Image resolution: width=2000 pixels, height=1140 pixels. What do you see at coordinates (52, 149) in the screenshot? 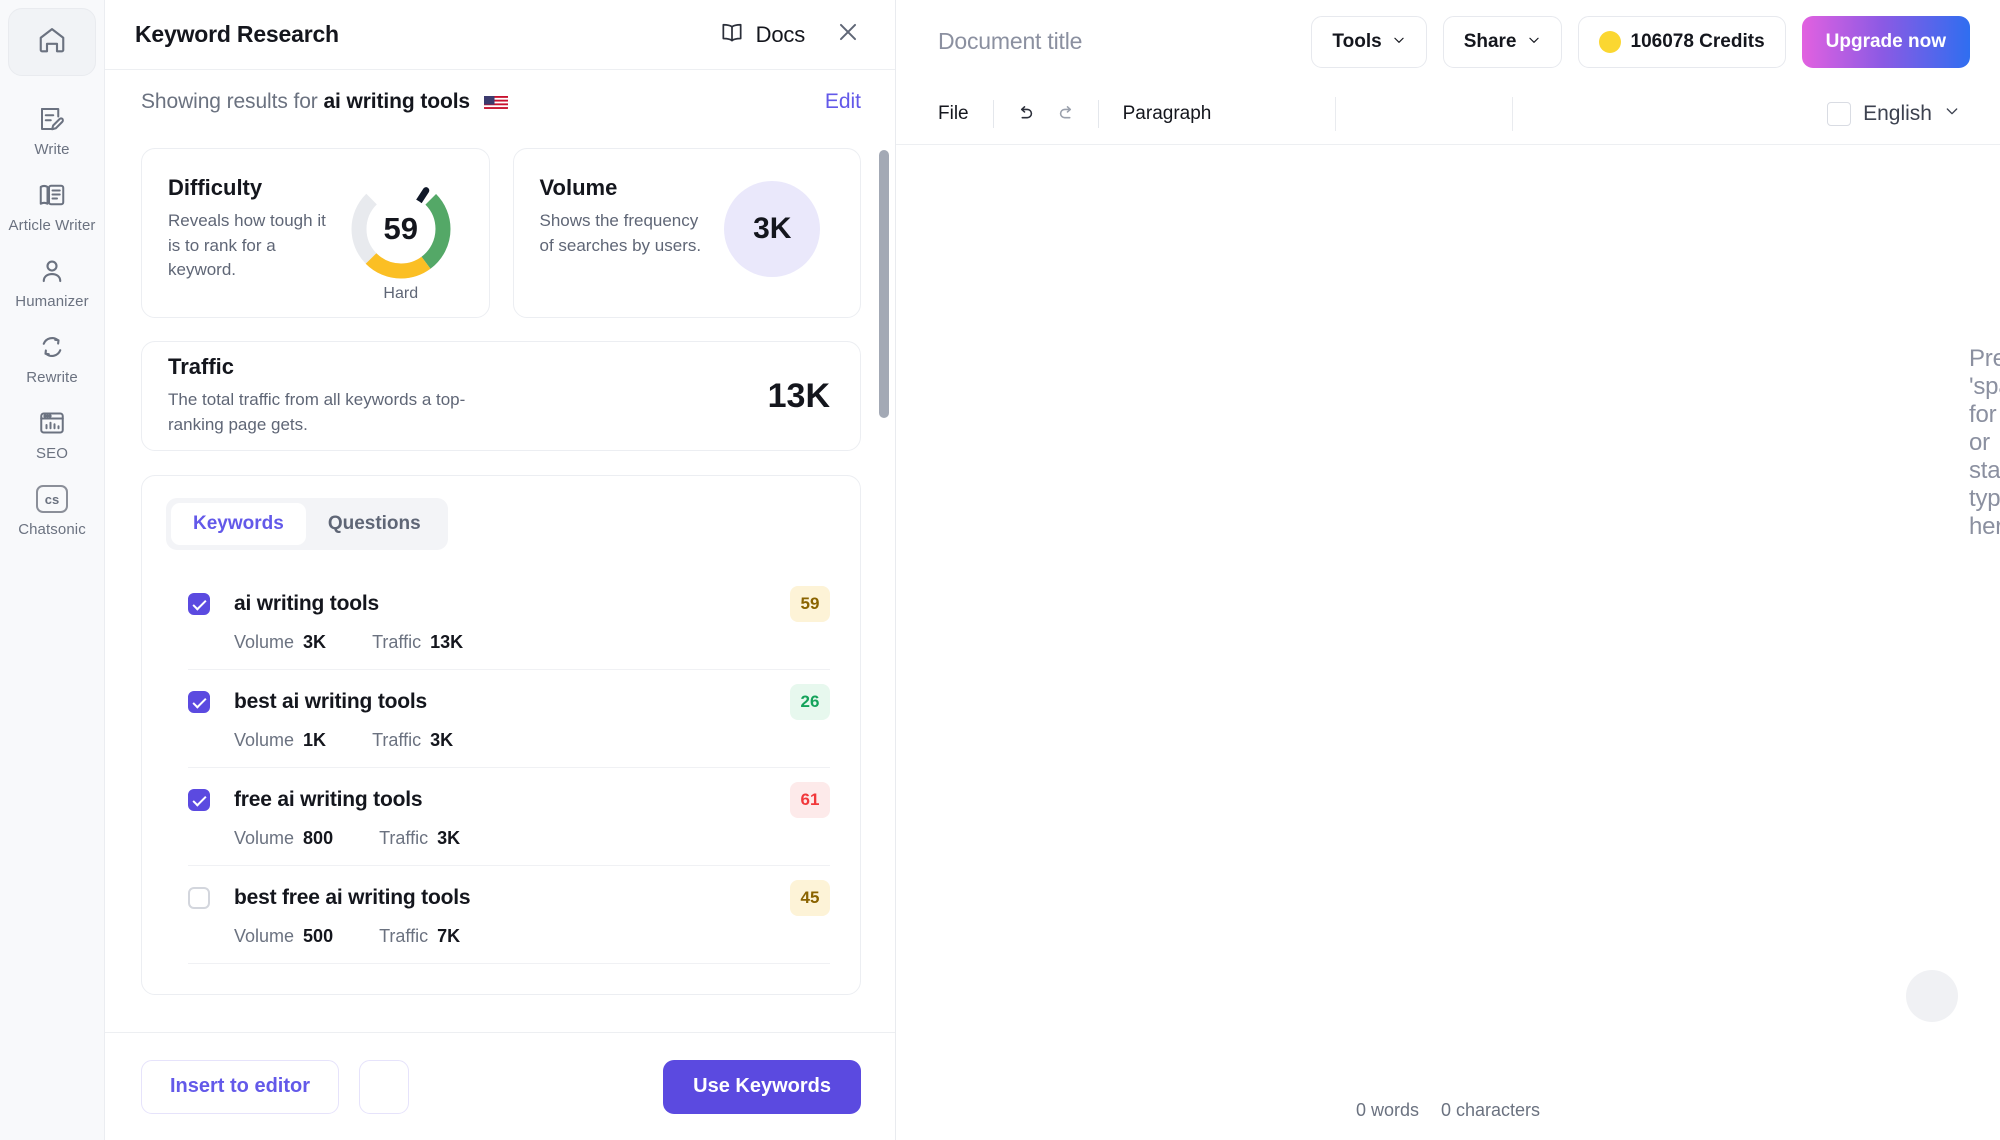
I see `sidebar-item-label: Write` at bounding box center [52, 149].